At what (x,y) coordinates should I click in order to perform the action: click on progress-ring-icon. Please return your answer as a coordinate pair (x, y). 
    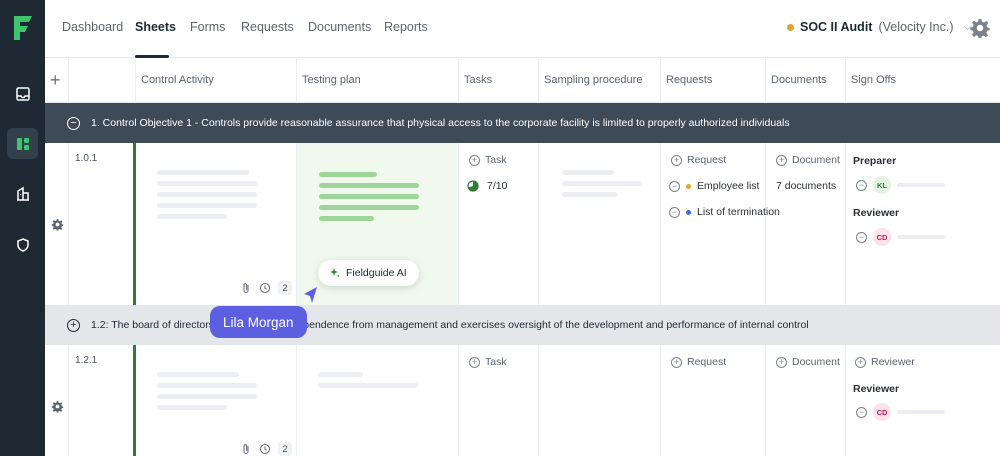
    Looking at the image, I should click on (473, 186).